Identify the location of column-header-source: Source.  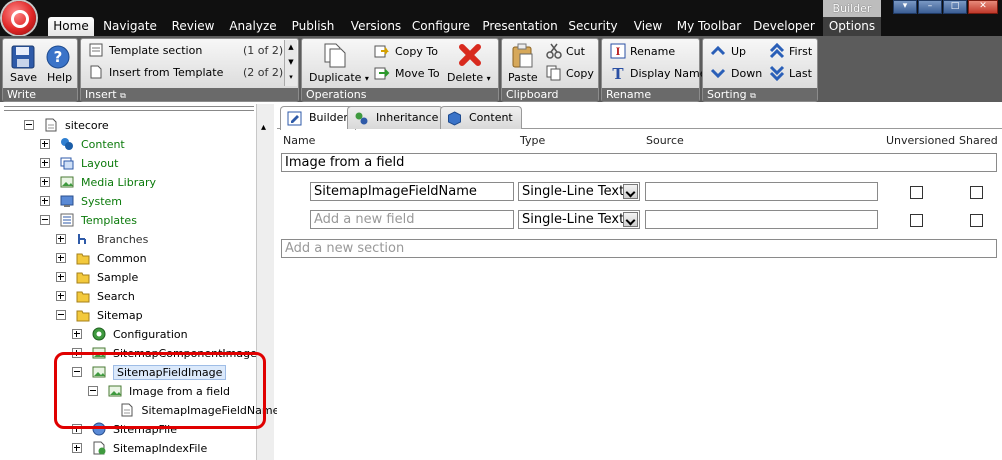
(665, 140).